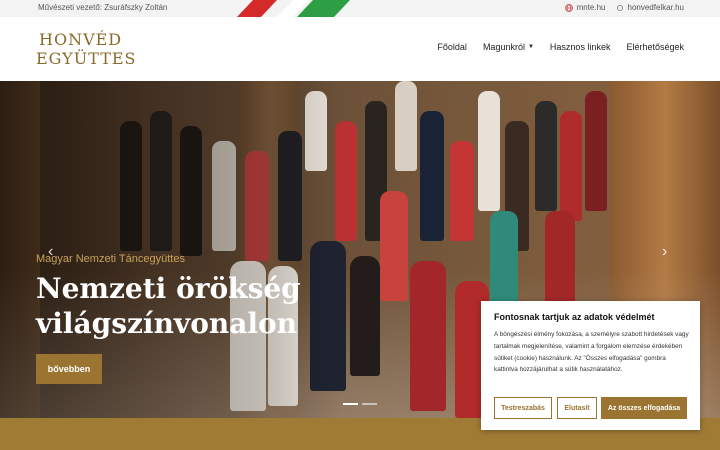  Describe the element at coordinates (81, 39) in the screenshot. I see `logo-line-1: HONVÉD` at that location.